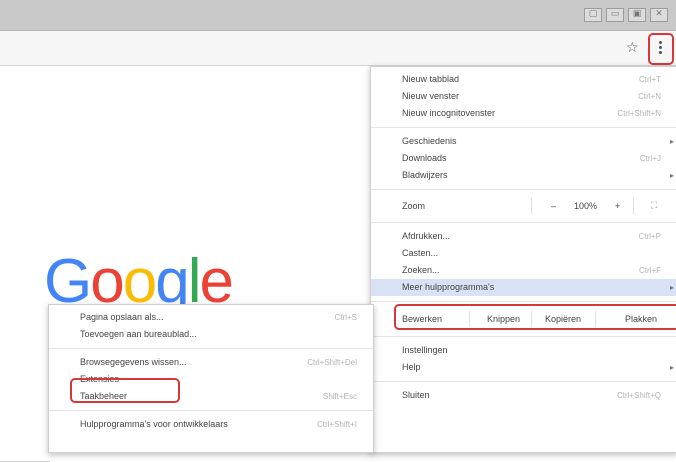 The height and width of the screenshot is (462, 676). I want to click on menu-item-print: Afdrukken... Ctrl+P, so click(523, 236).